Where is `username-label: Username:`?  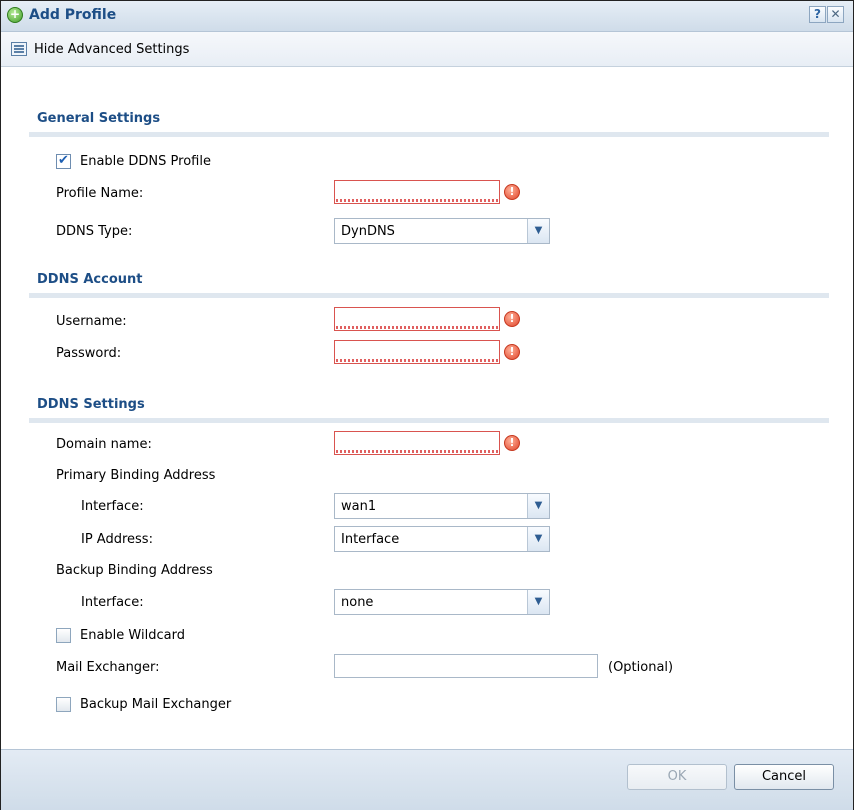
username-label: Username: is located at coordinates (91, 321).